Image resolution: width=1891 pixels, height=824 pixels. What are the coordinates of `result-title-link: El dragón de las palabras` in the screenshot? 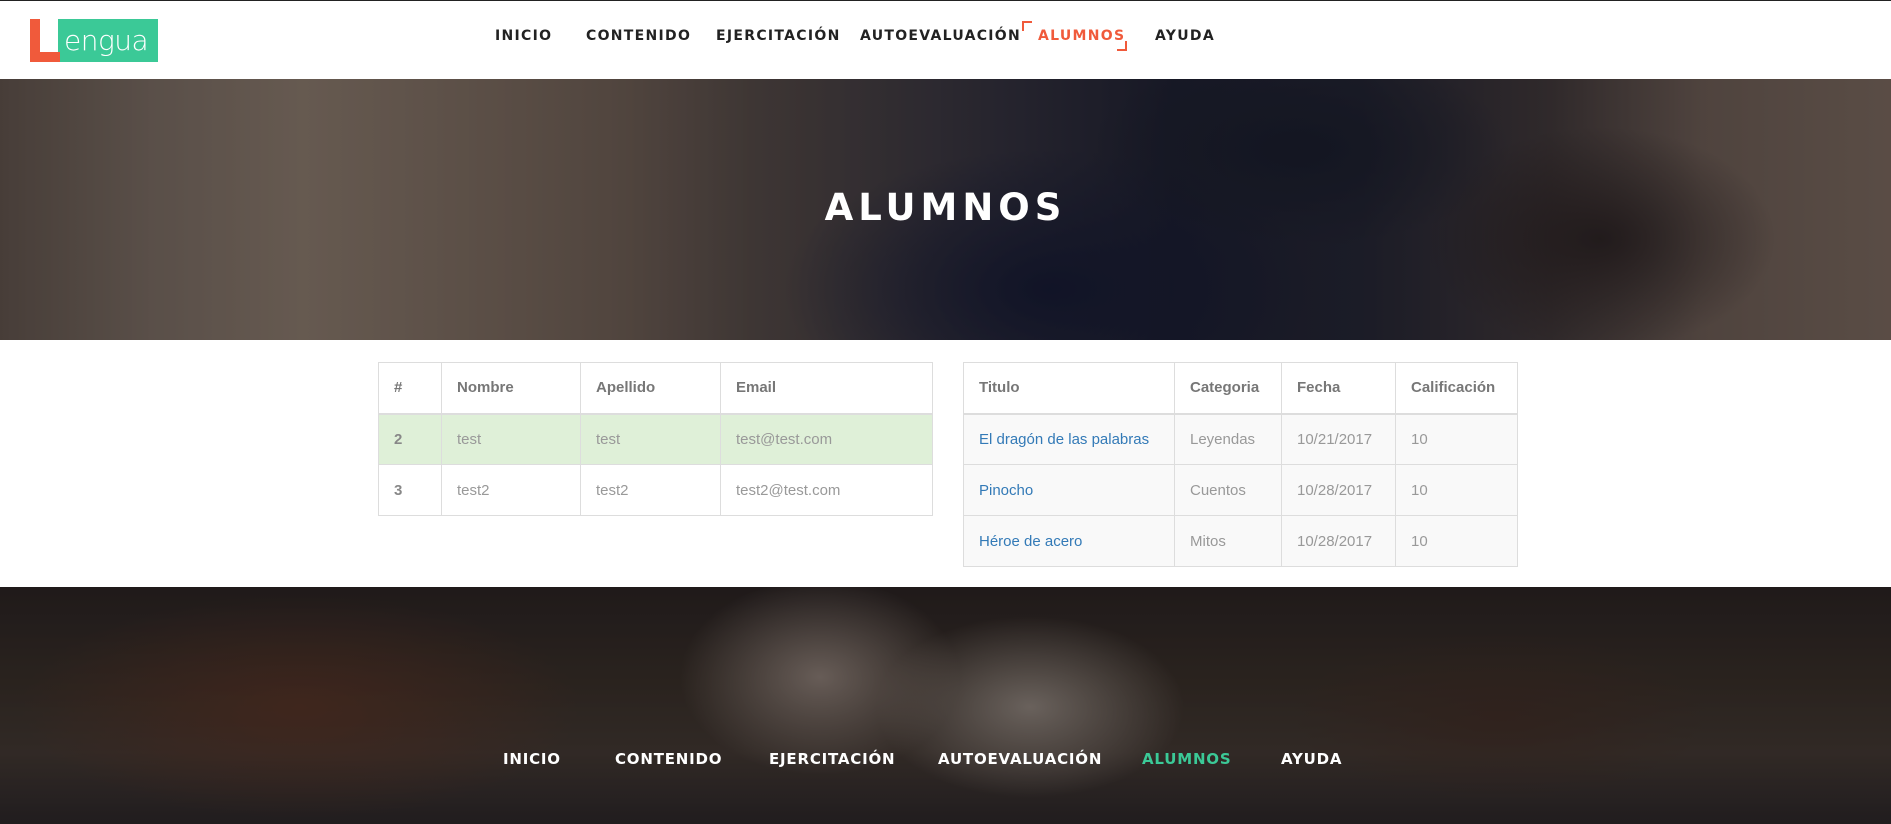 It's located at (1064, 439).